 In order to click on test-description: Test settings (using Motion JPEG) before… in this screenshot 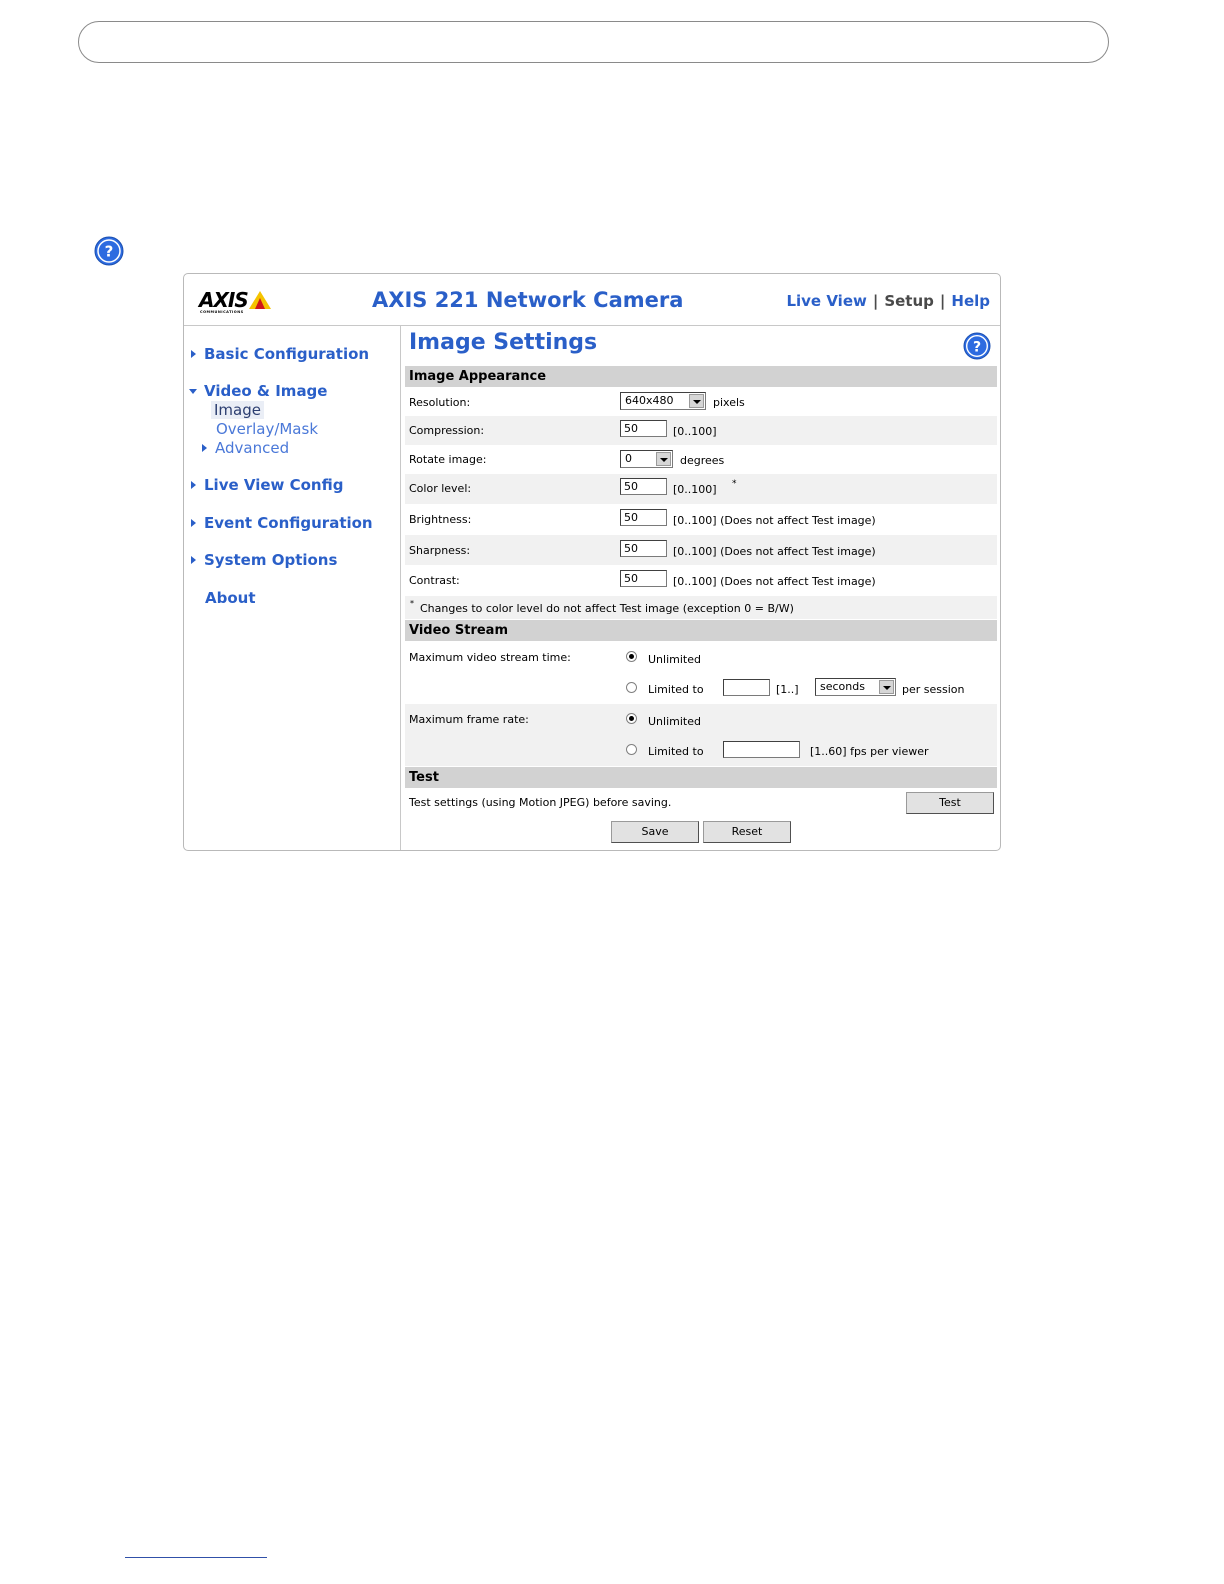, I will do `click(540, 802)`.